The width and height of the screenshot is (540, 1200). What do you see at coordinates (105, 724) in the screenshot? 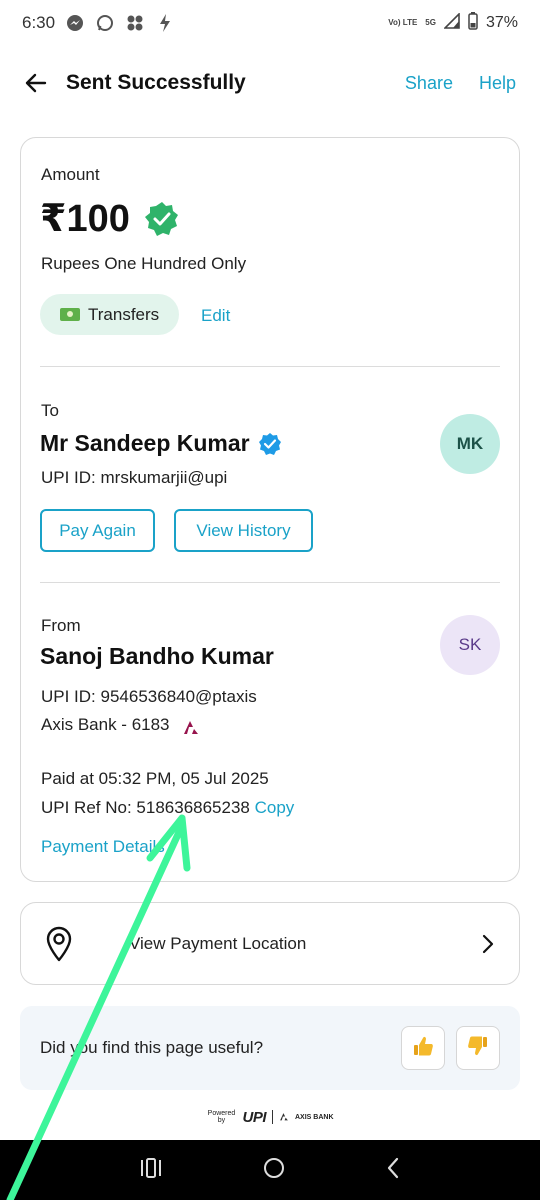
I see `sender-bank: Axis Bank - 6183` at bounding box center [105, 724].